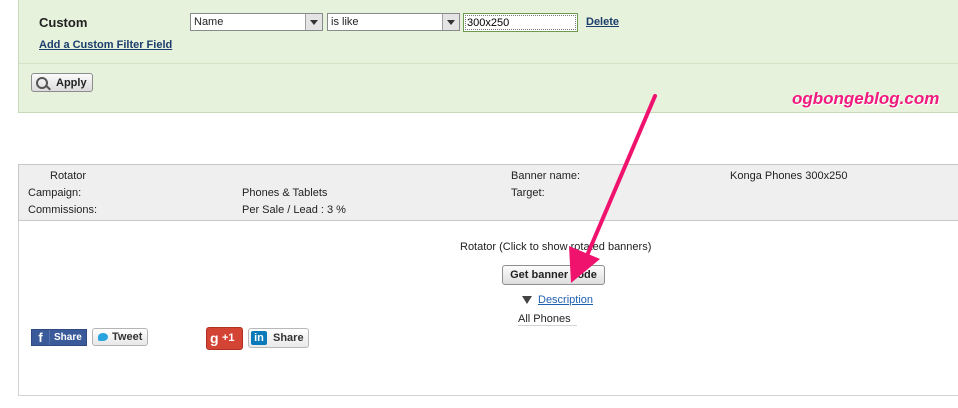  What do you see at coordinates (105, 45) in the screenshot?
I see `add-custom-filter-link: Add a Custom Filter Field` at bounding box center [105, 45].